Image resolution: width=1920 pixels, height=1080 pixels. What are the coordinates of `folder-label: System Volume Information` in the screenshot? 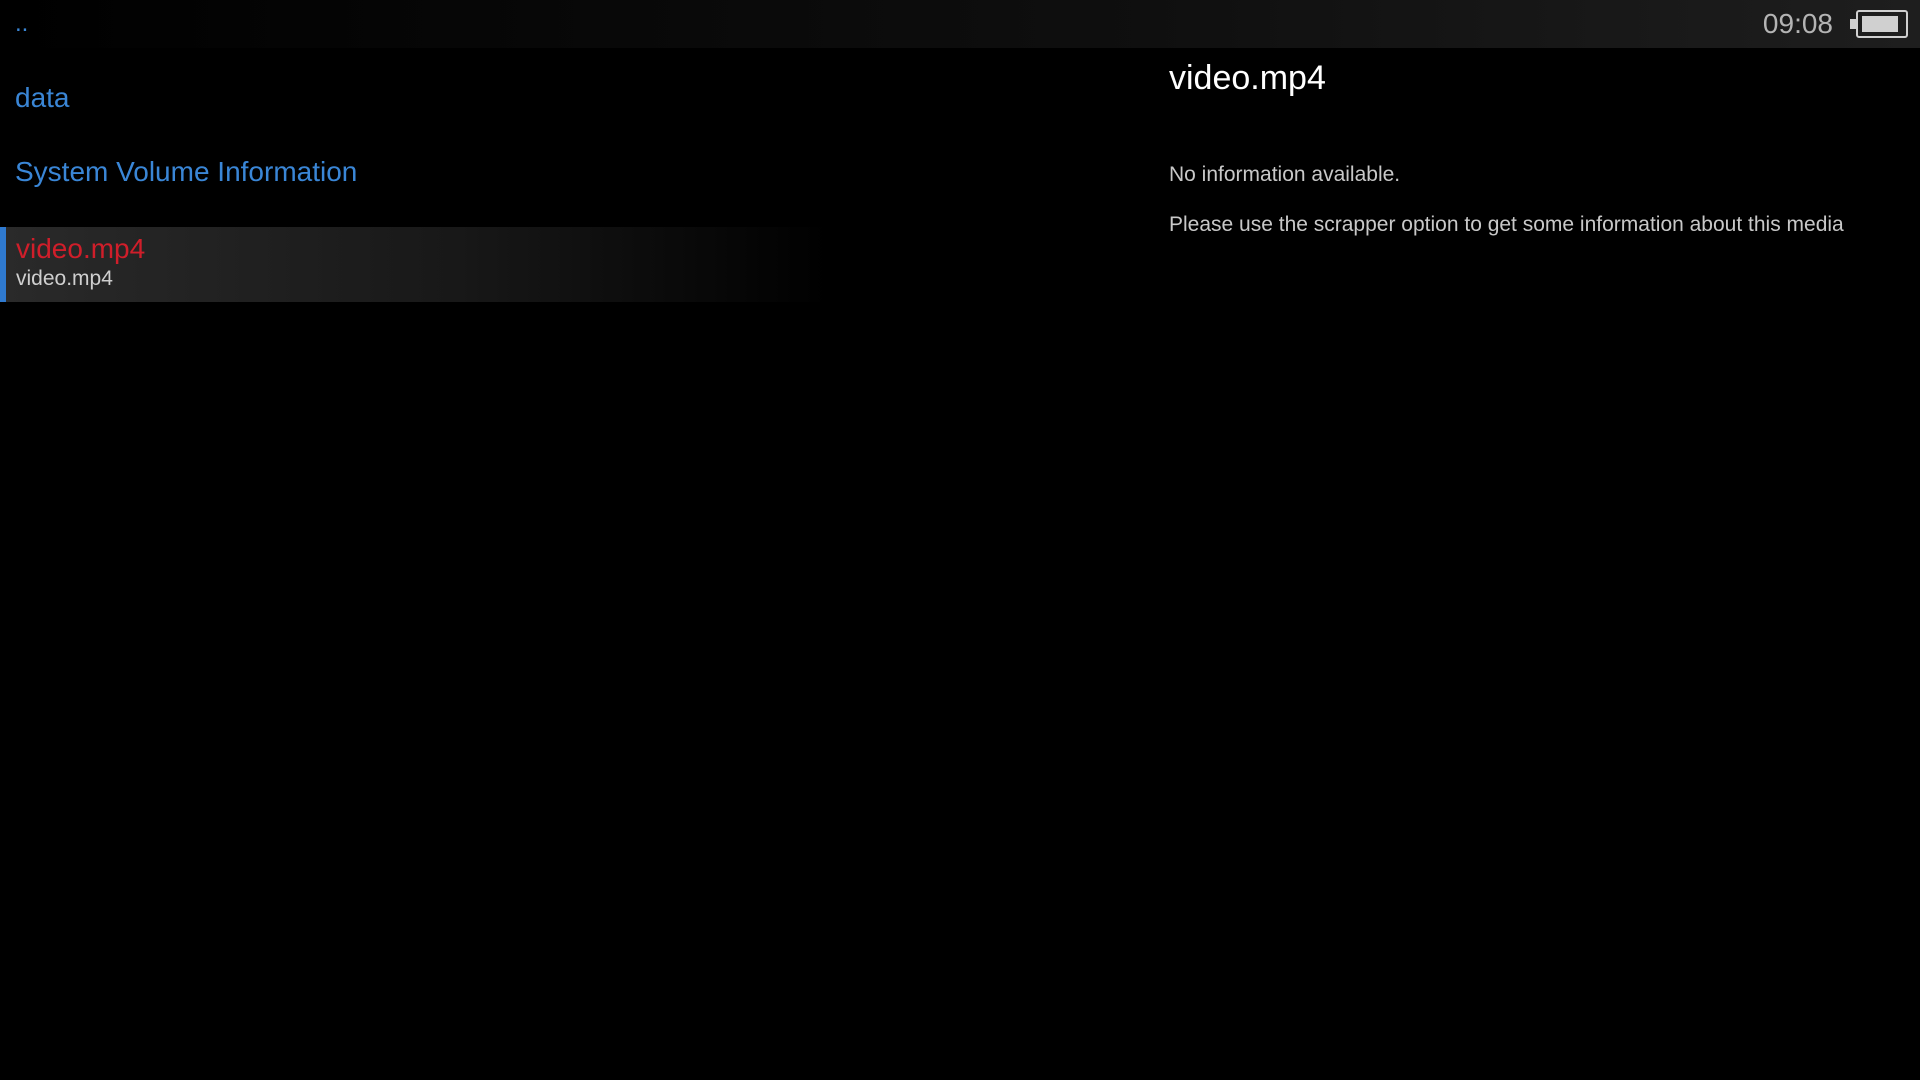 It's located at (186, 171).